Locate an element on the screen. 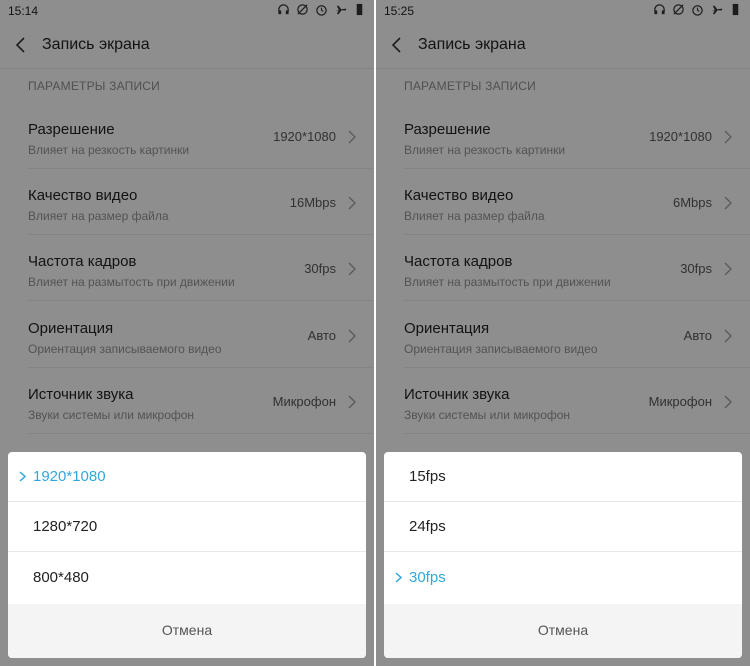 The width and height of the screenshot is (750, 666). option-label: 15fps is located at coordinates (427, 476).